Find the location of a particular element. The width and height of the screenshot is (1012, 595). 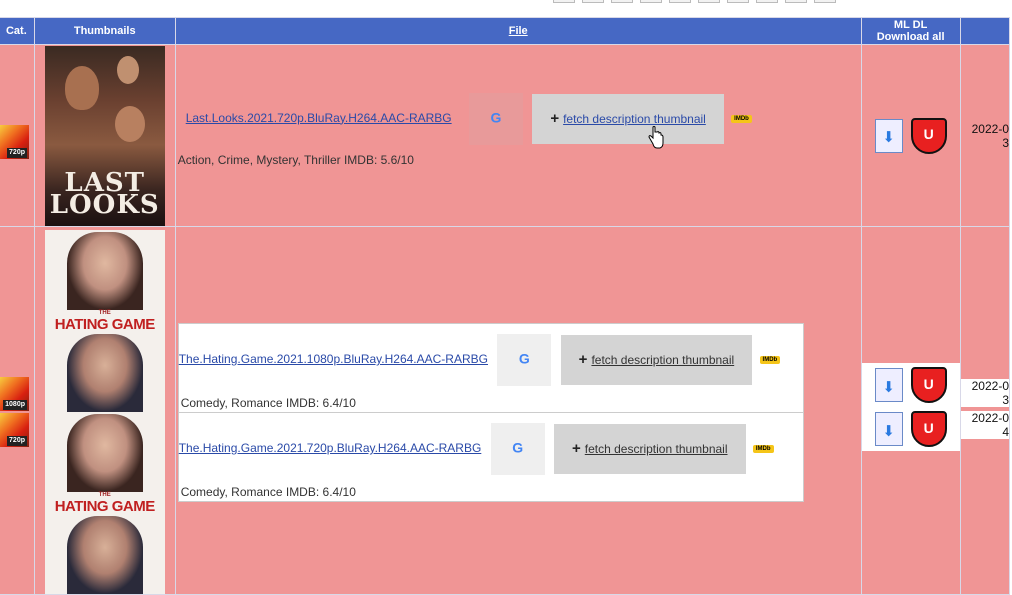

date-cell: 2022-0 3 2022-0 4 is located at coordinates (985, 410).